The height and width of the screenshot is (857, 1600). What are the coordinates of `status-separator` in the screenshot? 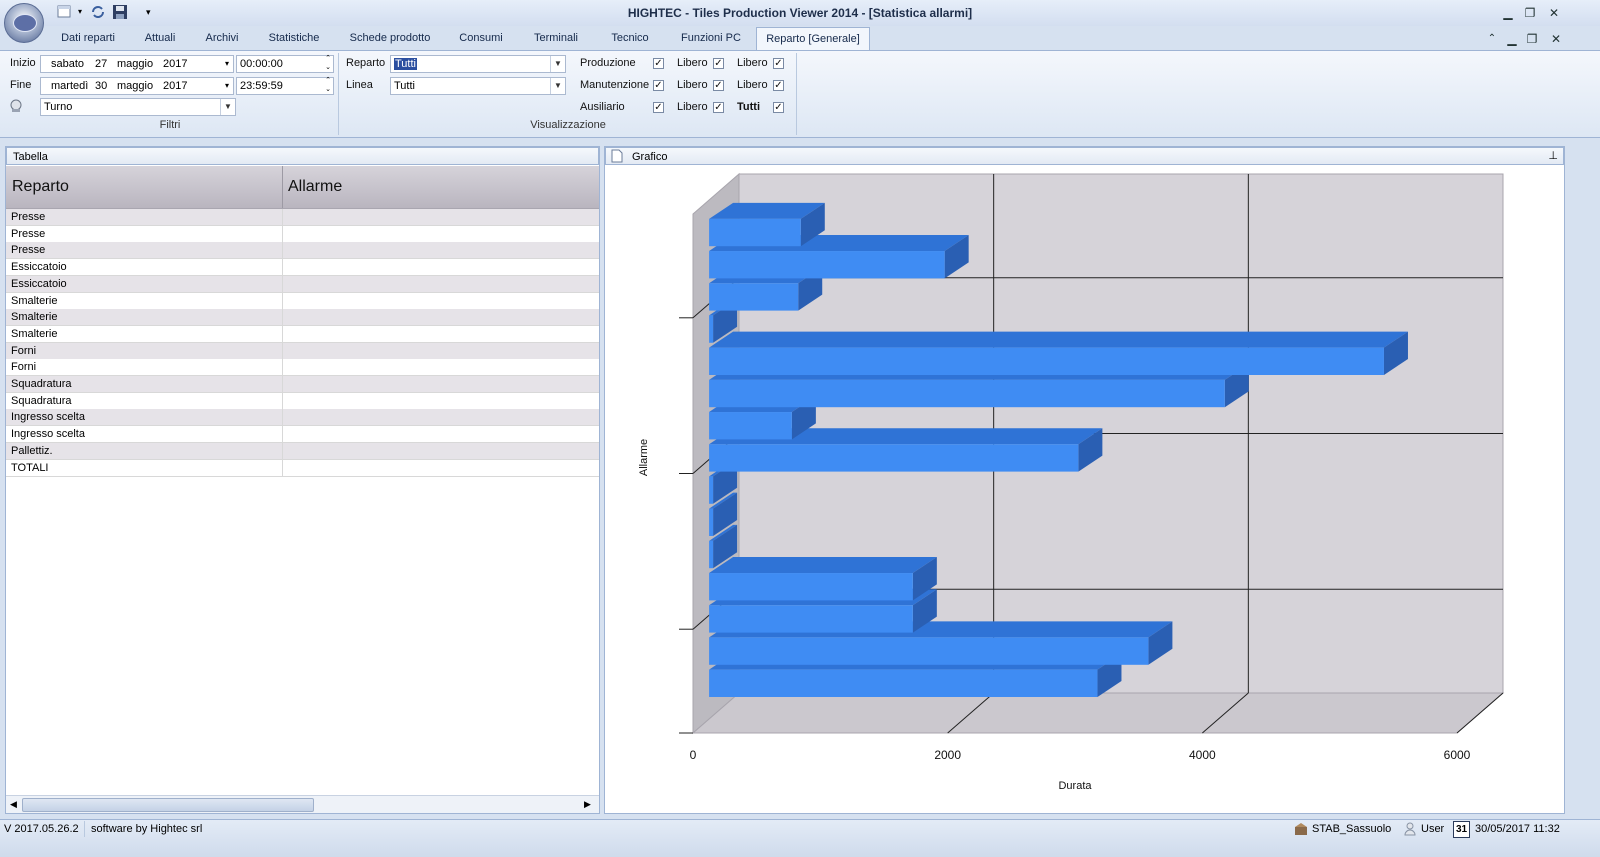 It's located at (84, 829).